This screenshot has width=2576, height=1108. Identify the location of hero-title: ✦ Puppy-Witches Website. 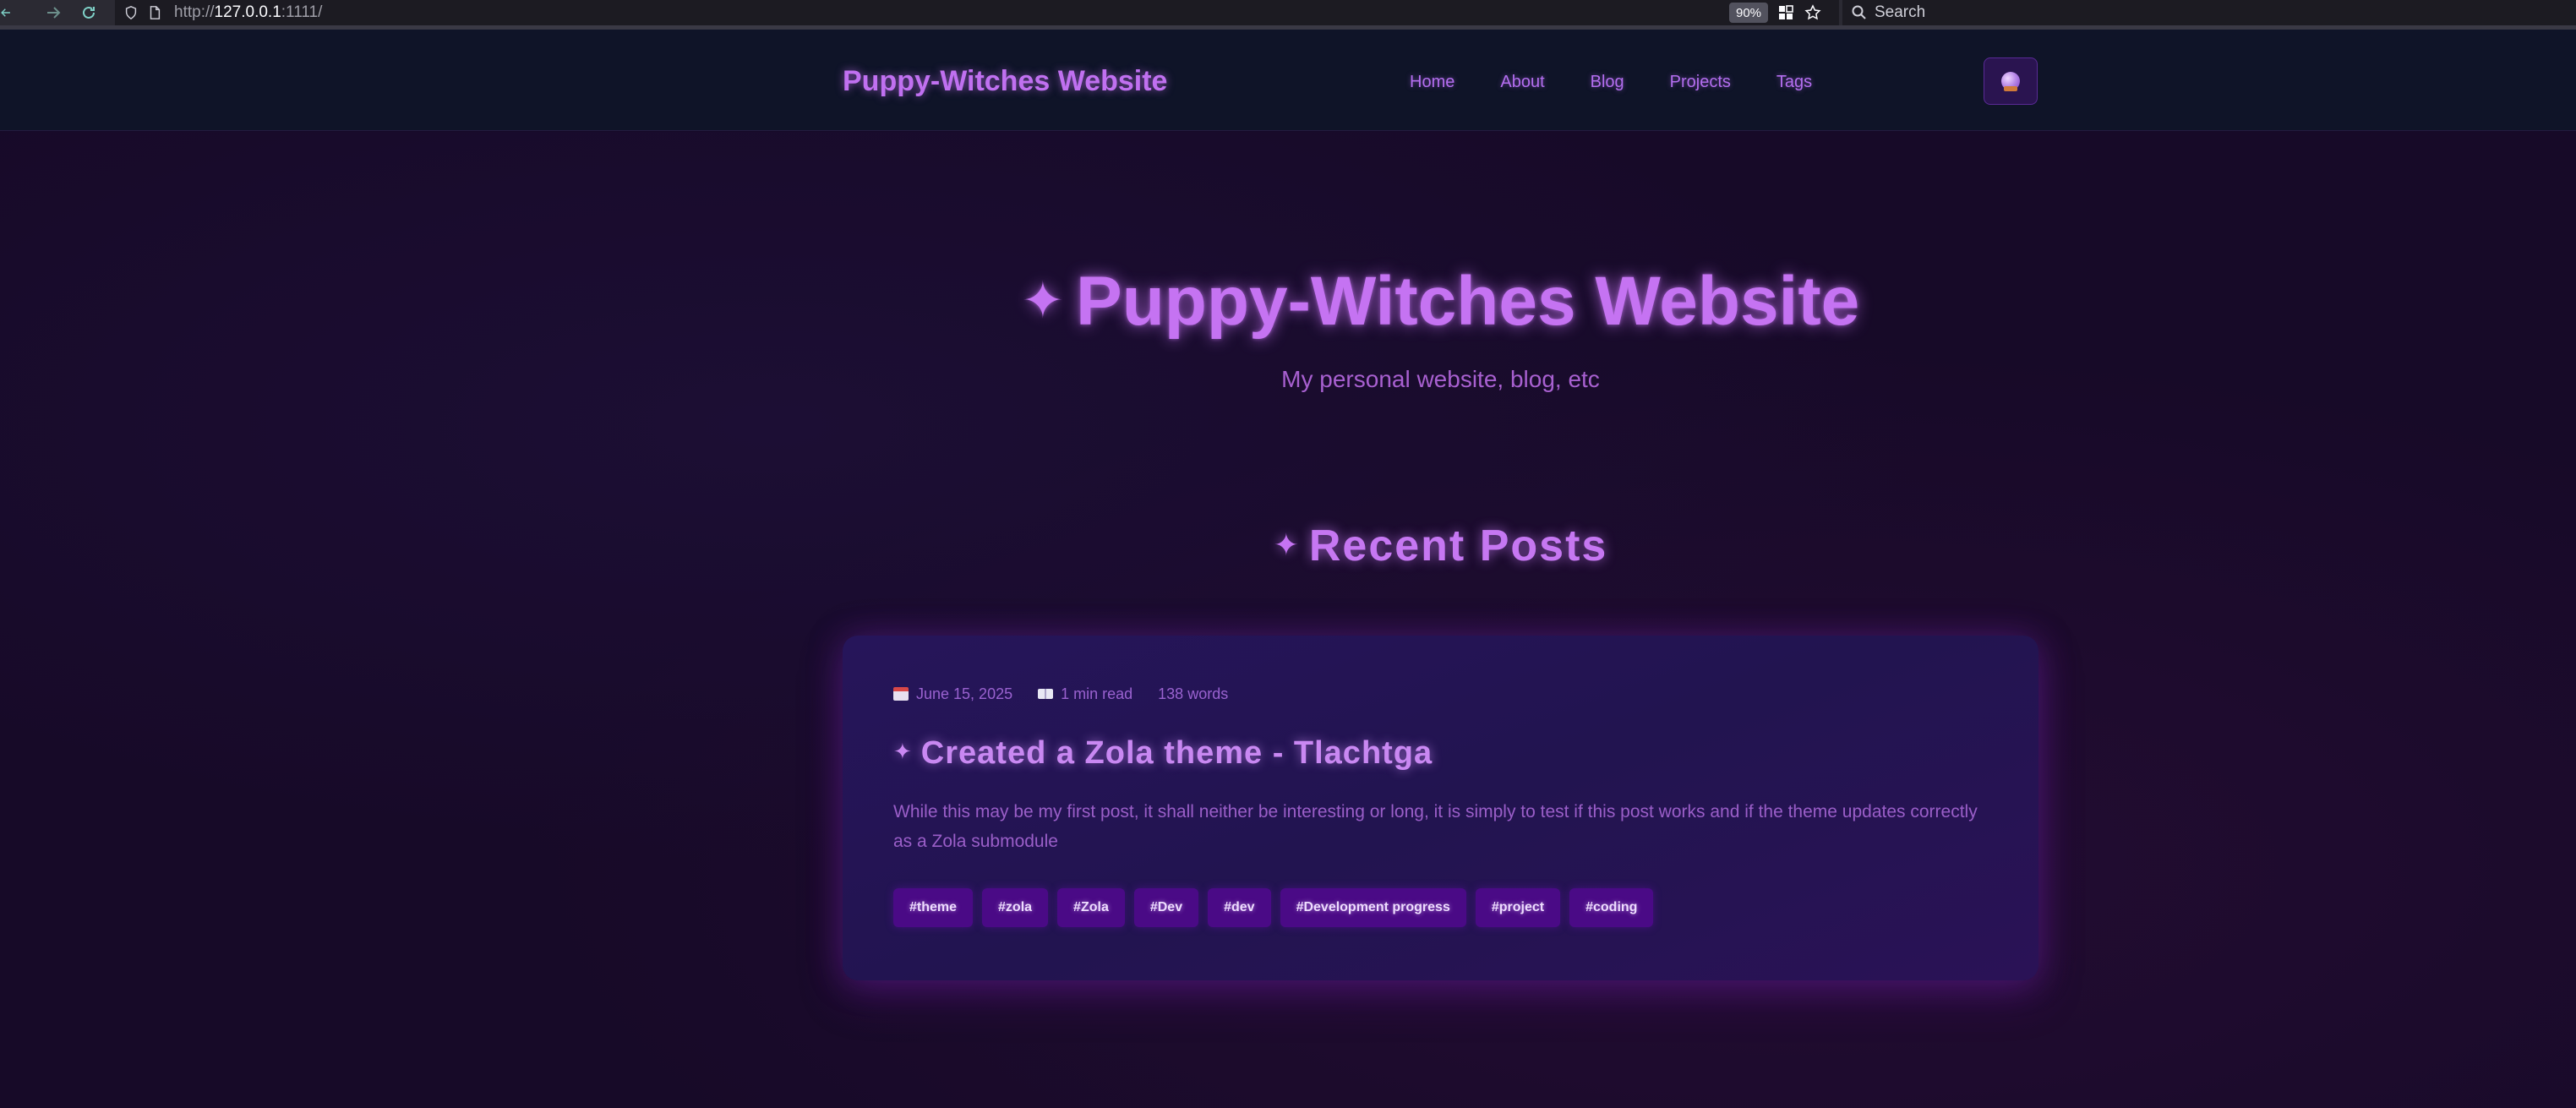
(1440, 301).